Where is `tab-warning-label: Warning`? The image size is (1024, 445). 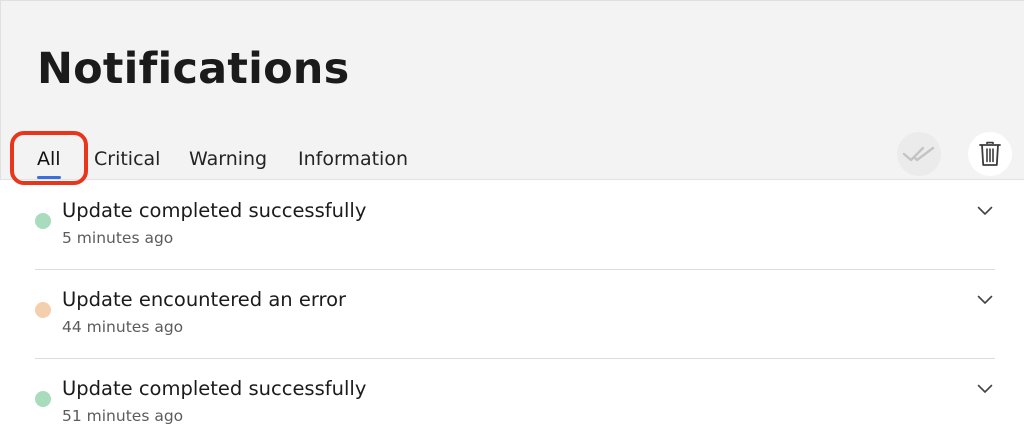
tab-warning-label: Warning is located at coordinates (228, 159).